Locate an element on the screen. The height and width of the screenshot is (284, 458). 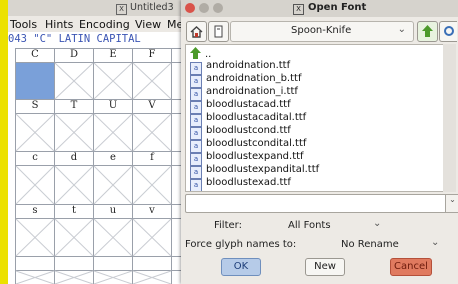
maximize-icon is located at coordinates (218, 8).